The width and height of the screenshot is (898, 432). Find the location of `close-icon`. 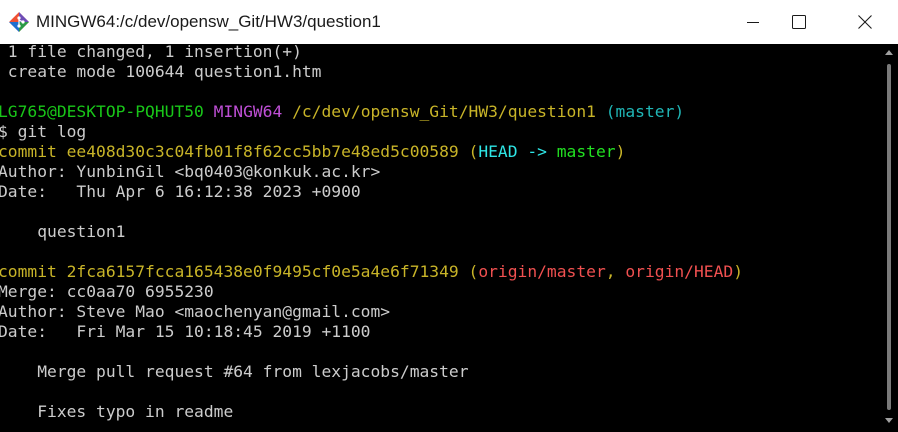

close-icon is located at coordinates (865, 22).